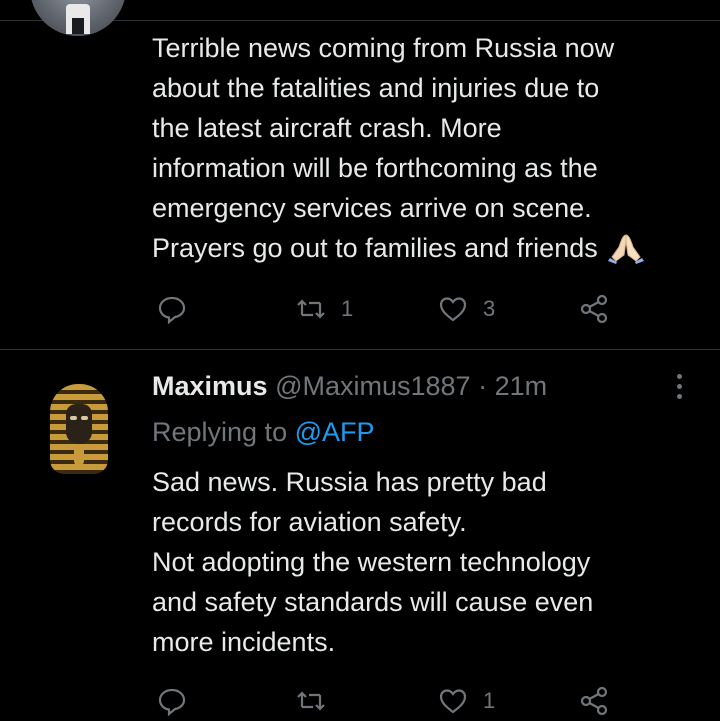 Image resolution: width=720 pixels, height=721 pixels. Describe the element at coordinates (335, 432) in the screenshot. I see `mention-link: @AFP` at that location.